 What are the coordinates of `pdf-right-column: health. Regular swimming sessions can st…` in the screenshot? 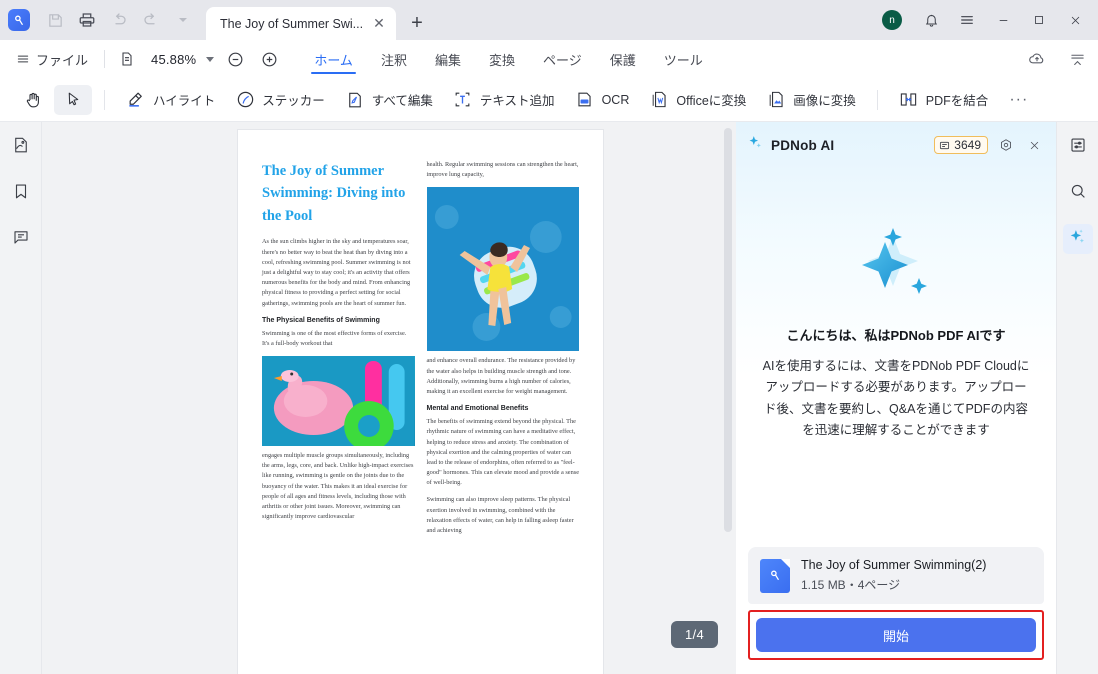 It's located at (503, 417).